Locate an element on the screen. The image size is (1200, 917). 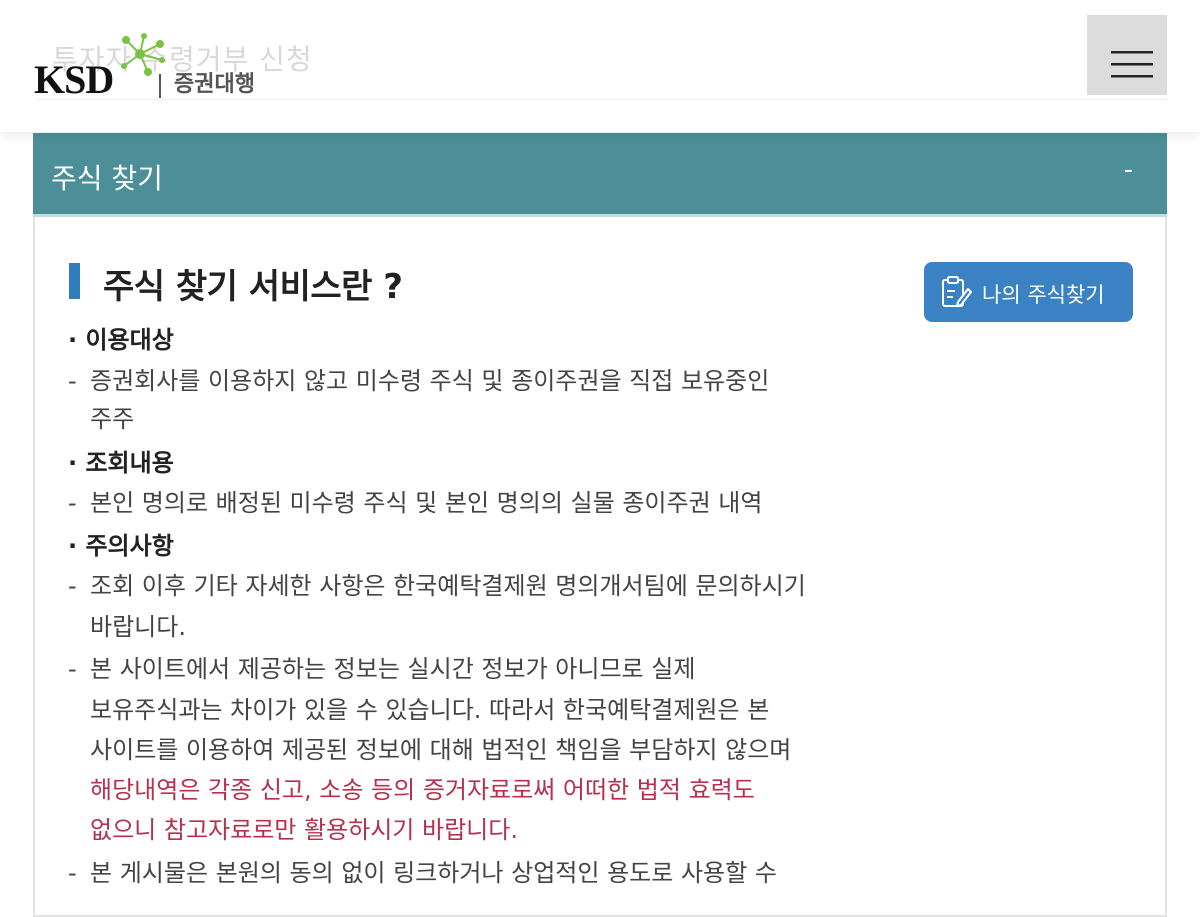
menu-button is located at coordinates (1127, 55).